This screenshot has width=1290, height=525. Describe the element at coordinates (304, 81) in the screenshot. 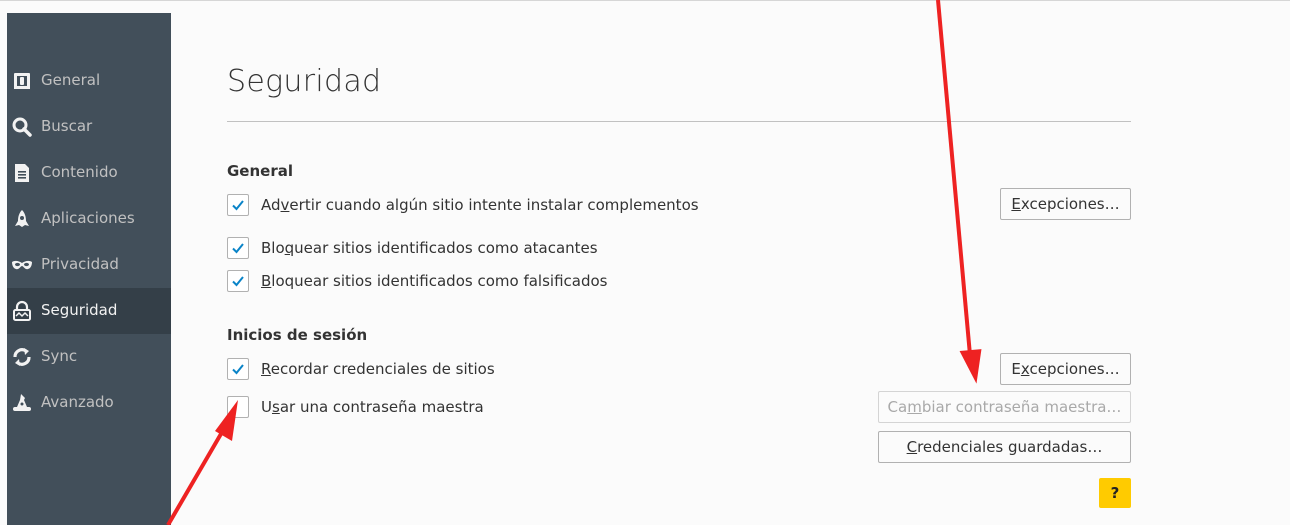

I see `page-title: Seguridad` at that location.